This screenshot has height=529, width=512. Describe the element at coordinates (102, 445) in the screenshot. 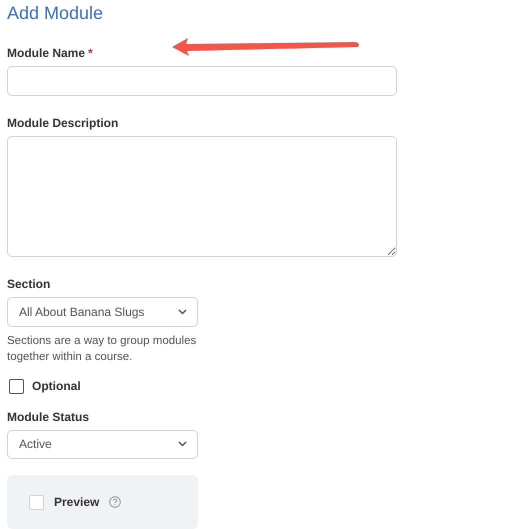

I see `status-dropdown: Active` at that location.